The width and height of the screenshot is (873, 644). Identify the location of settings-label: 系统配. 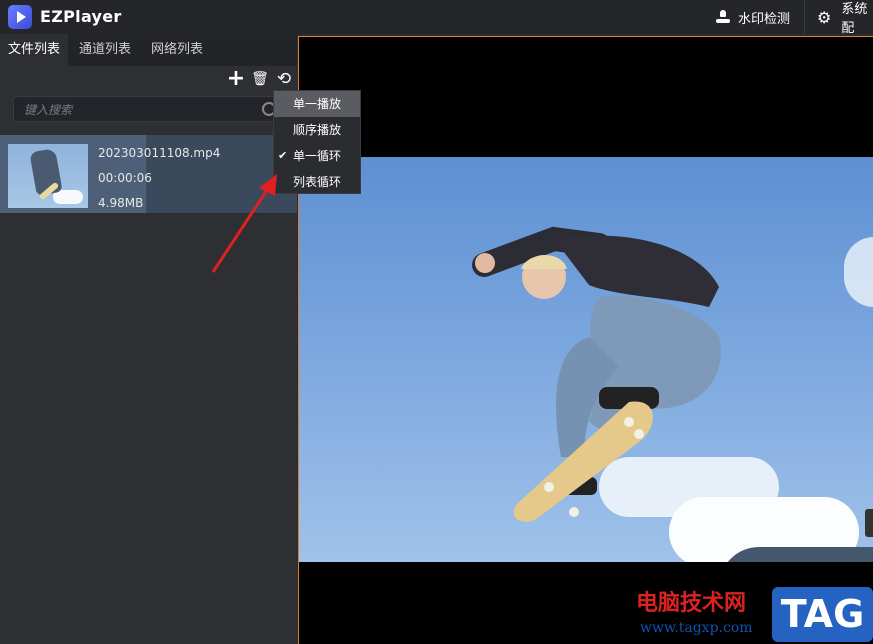
(854, 19).